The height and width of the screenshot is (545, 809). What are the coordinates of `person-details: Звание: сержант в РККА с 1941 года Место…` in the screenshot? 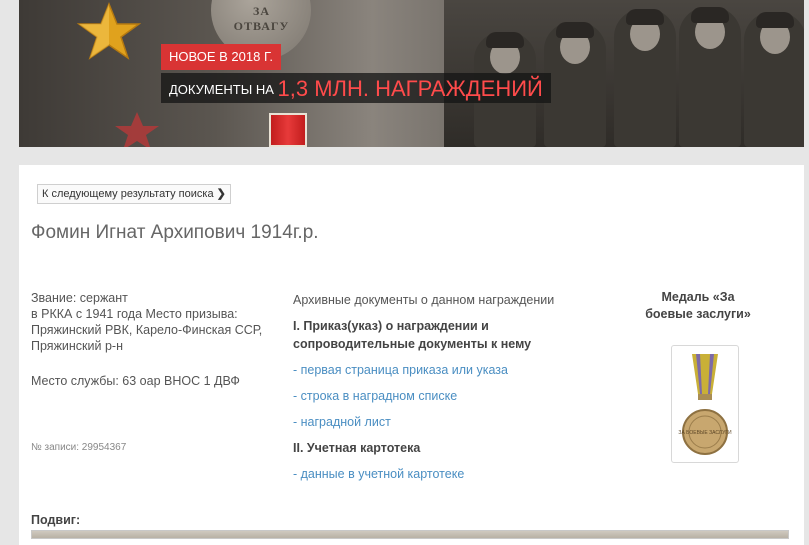 It's located at (153, 339).